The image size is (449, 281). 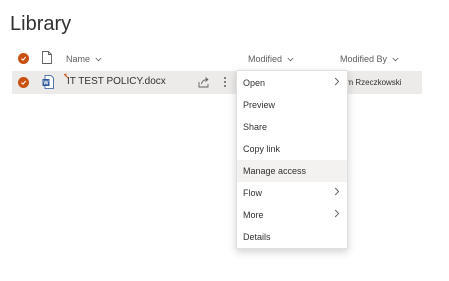 I want to click on modified-by-value: om Rzeczkowski, so click(x=372, y=82).